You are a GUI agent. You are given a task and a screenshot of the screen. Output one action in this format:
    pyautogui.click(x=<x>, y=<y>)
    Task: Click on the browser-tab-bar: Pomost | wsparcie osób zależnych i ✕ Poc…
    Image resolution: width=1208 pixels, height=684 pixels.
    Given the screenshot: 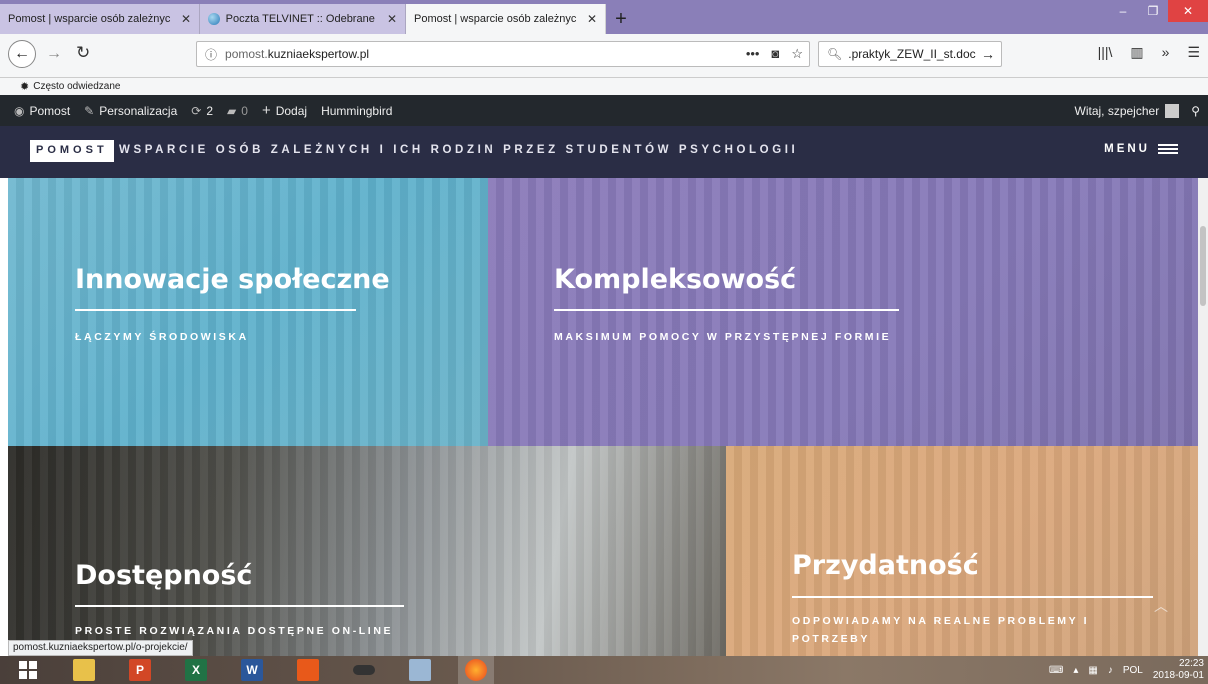 What is the action you would take?
    pyautogui.click(x=604, y=17)
    